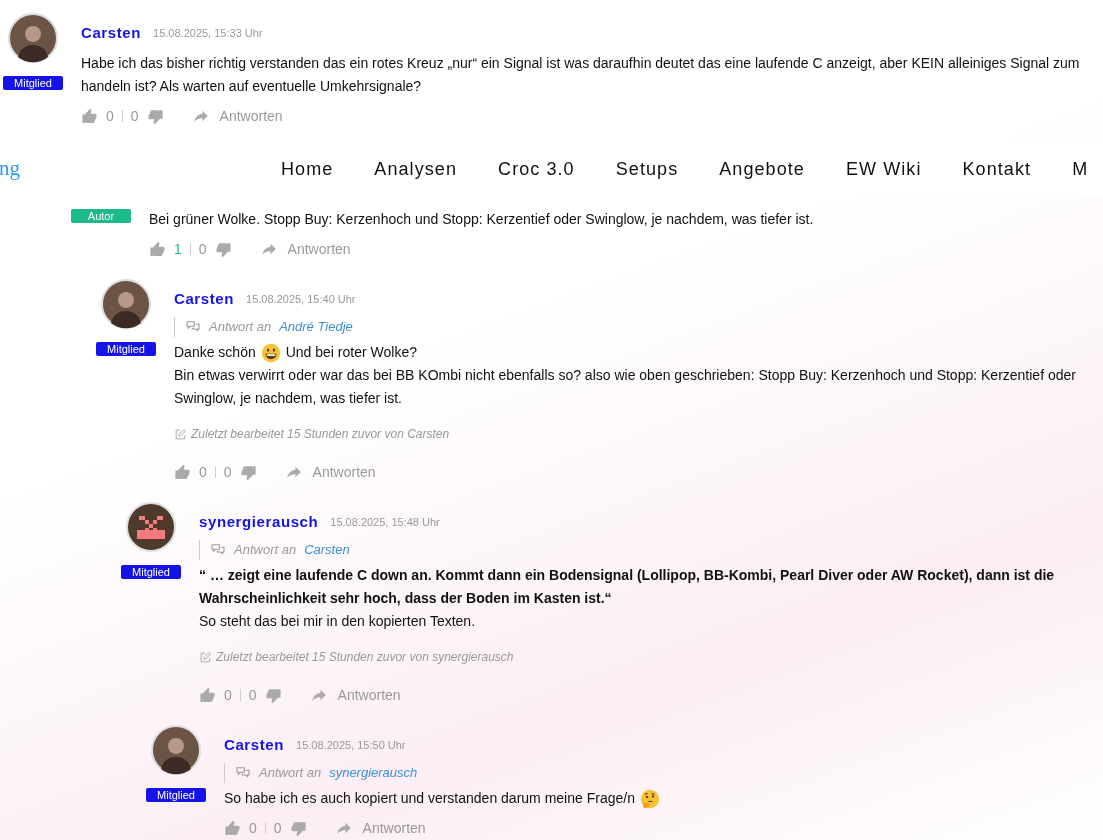 The width and height of the screenshot is (1103, 840). Describe the element at coordinates (337, 621) in the screenshot. I see `comment-text: So steht das bei mir in den kopierten Texten.` at that location.